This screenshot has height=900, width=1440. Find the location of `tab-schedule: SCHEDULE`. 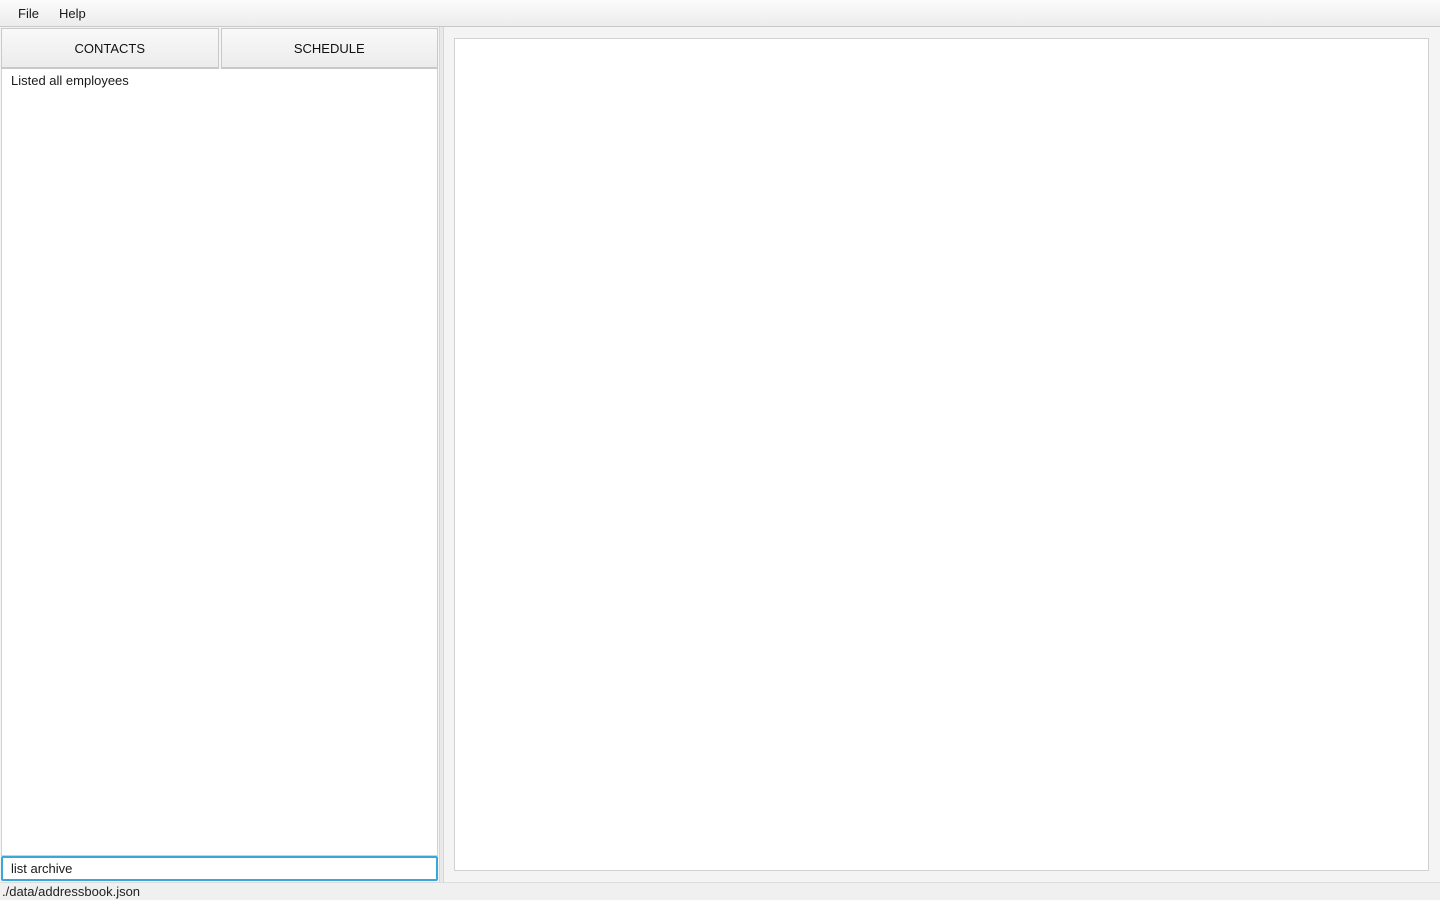

tab-schedule: SCHEDULE is located at coordinates (329, 48).